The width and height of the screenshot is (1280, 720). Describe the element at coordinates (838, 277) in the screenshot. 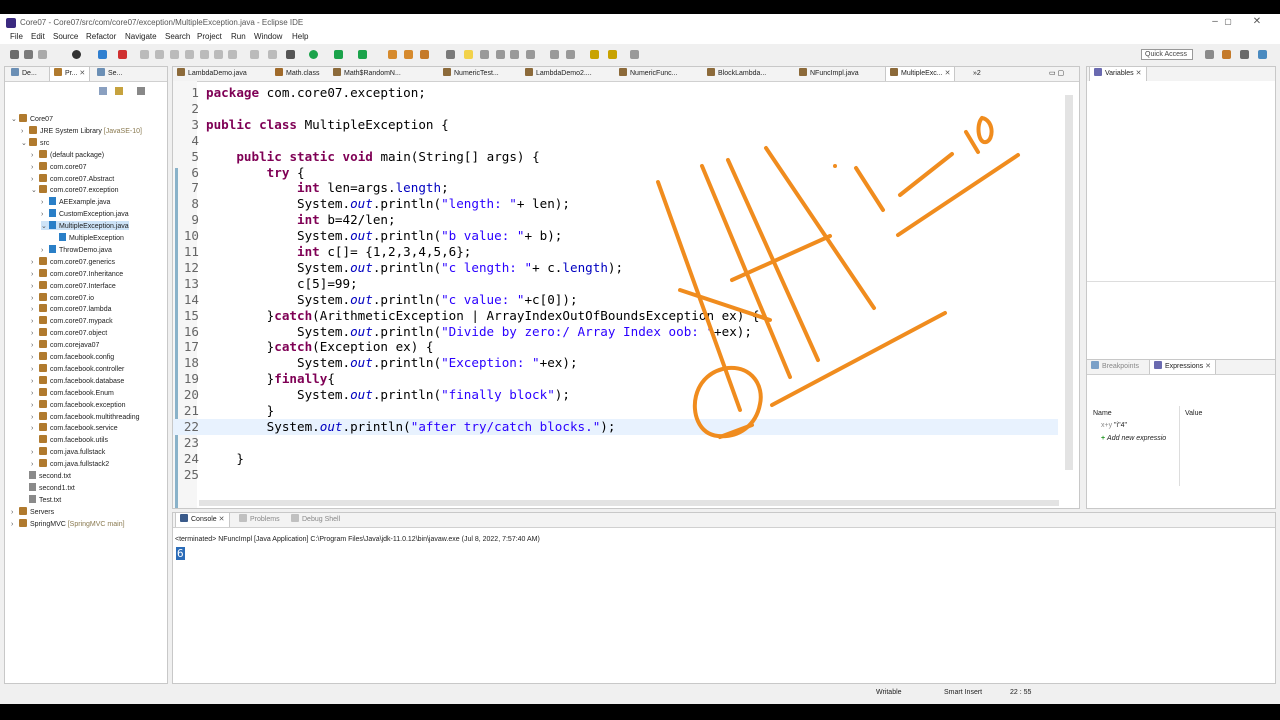

I see `annotation-overlay` at that location.